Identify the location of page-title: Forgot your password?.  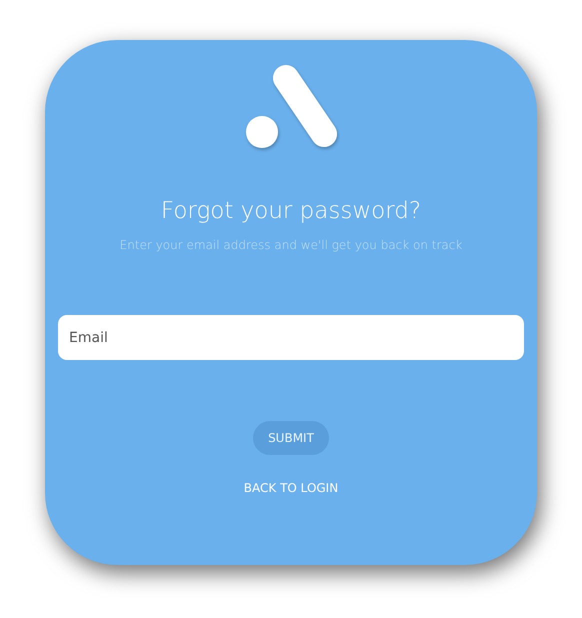
(291, 211).